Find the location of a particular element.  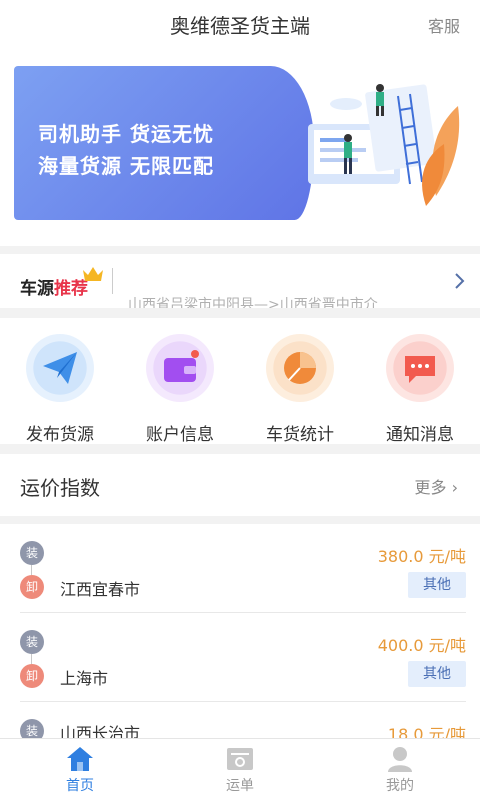

publish-cargo-label: 发布货源 is located at coordinates (60, 435).